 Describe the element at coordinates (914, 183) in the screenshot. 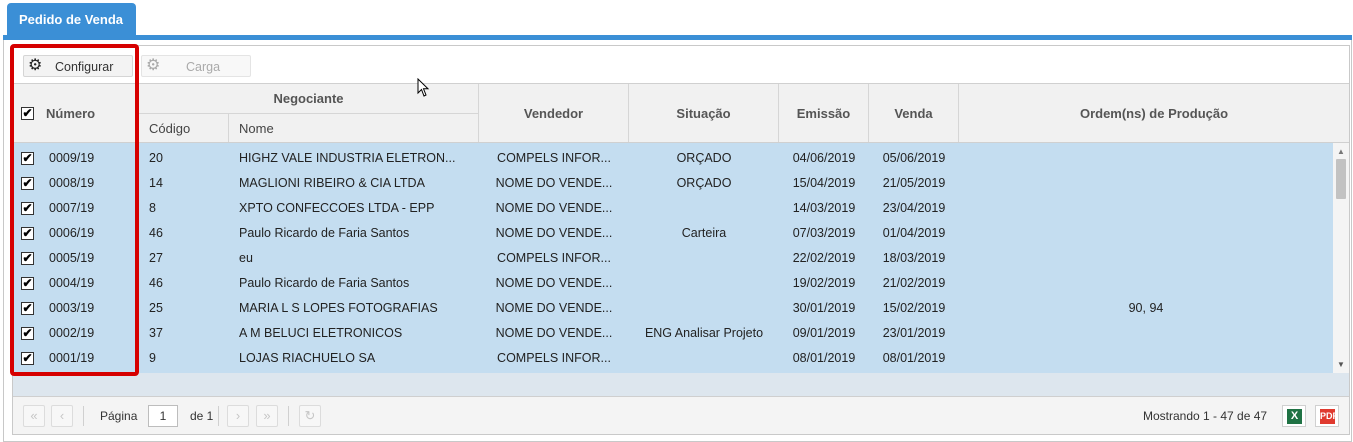

I see `cell-venda: 21/05/2019` at that location.